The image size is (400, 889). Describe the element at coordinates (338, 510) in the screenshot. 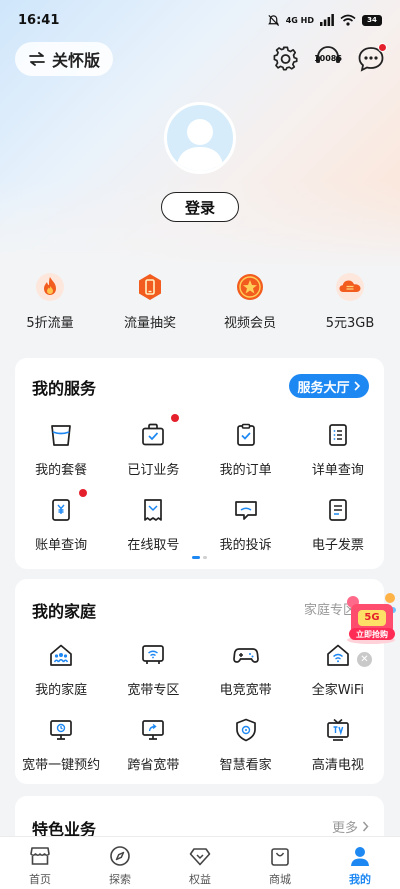

I see `invoice-icon` at that location.